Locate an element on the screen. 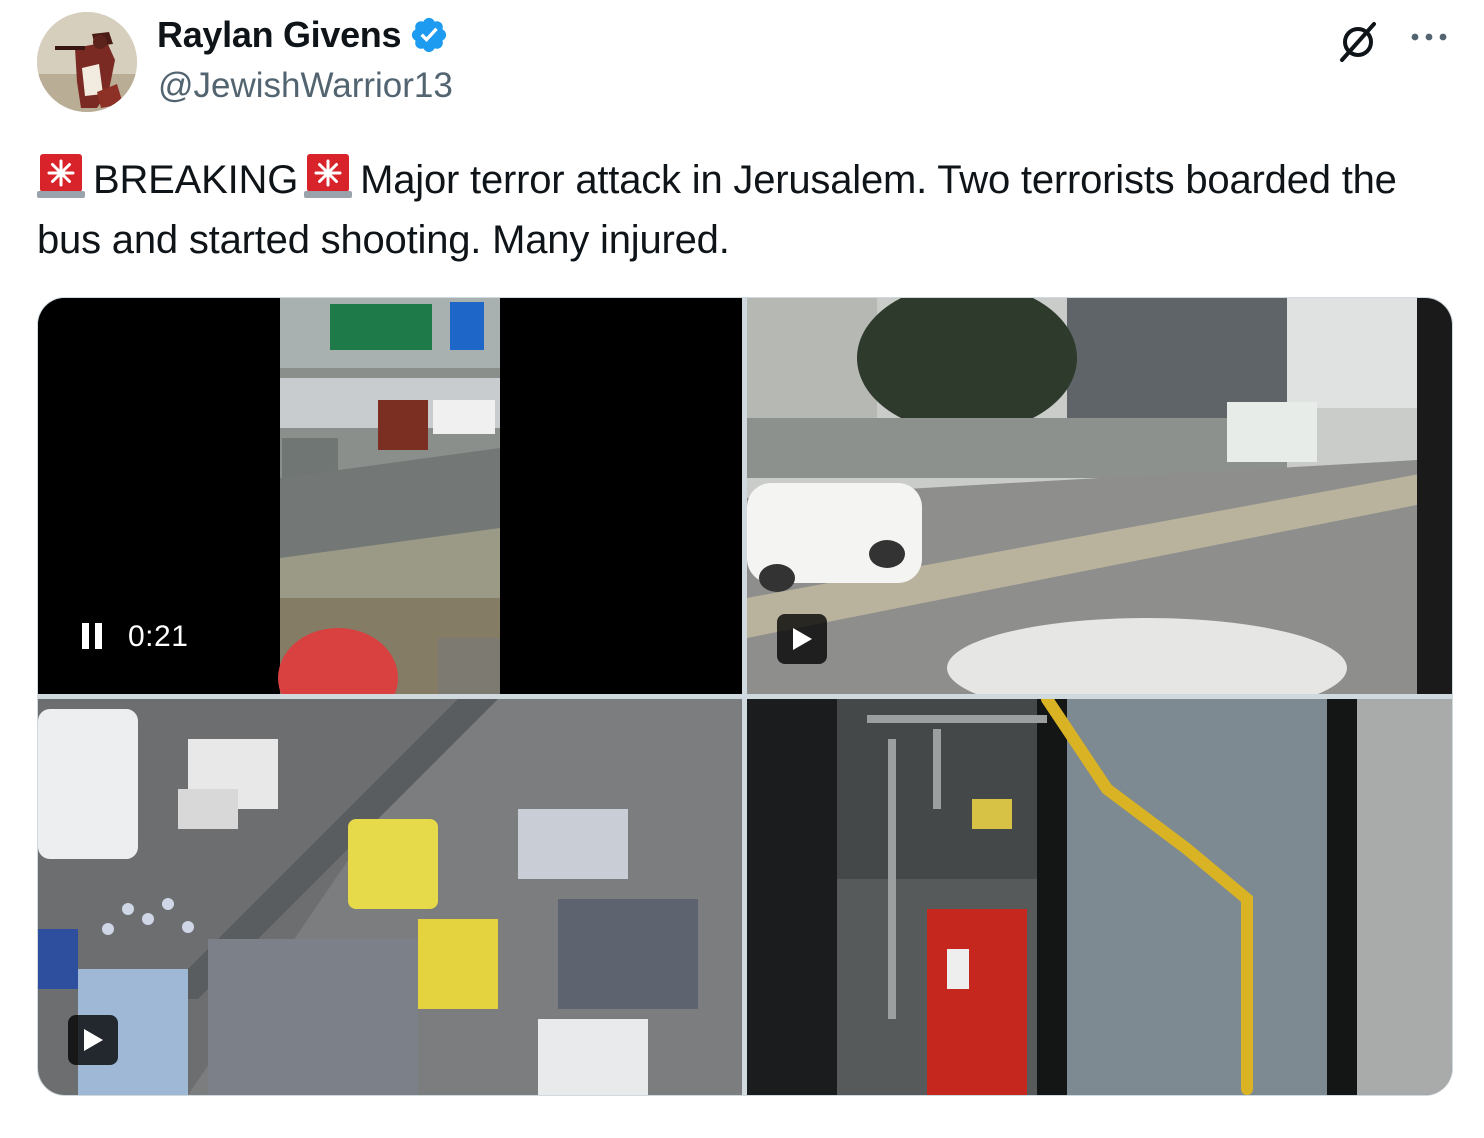 The width and height of the screenshot is (1484, 1138). video-timer: 0:21 is located at coordinates (158, 636).